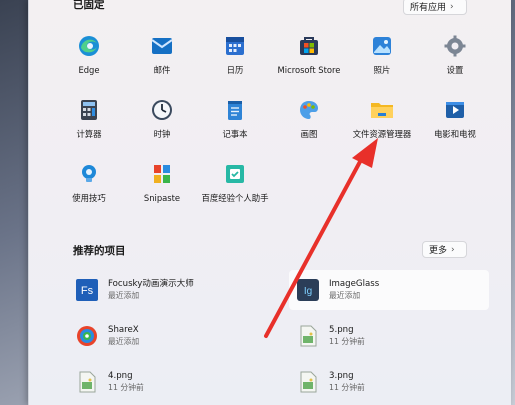 This screenshot has height=405, width=515. What do you see at coordinates (365, 153) in the screenshot?
I see `arrow-head` at bounding box center [365, 153].